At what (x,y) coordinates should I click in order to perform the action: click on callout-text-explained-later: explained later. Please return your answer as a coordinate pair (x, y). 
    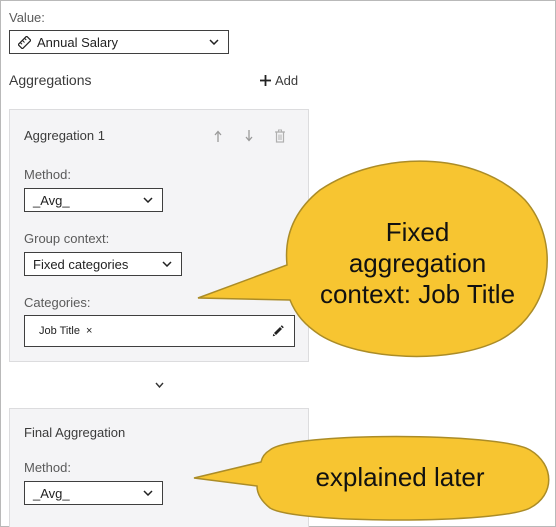
    Looking at the image, I should click on (400, 477).